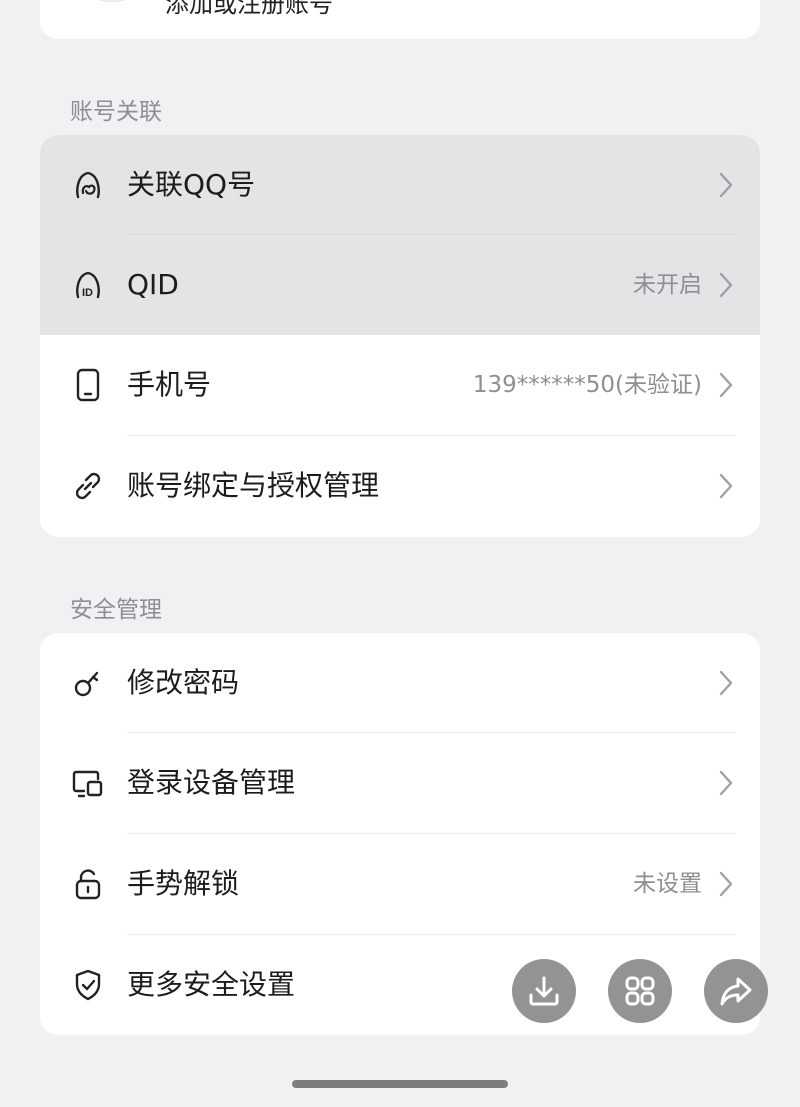  I want to click on avatar, so click(112, 1).